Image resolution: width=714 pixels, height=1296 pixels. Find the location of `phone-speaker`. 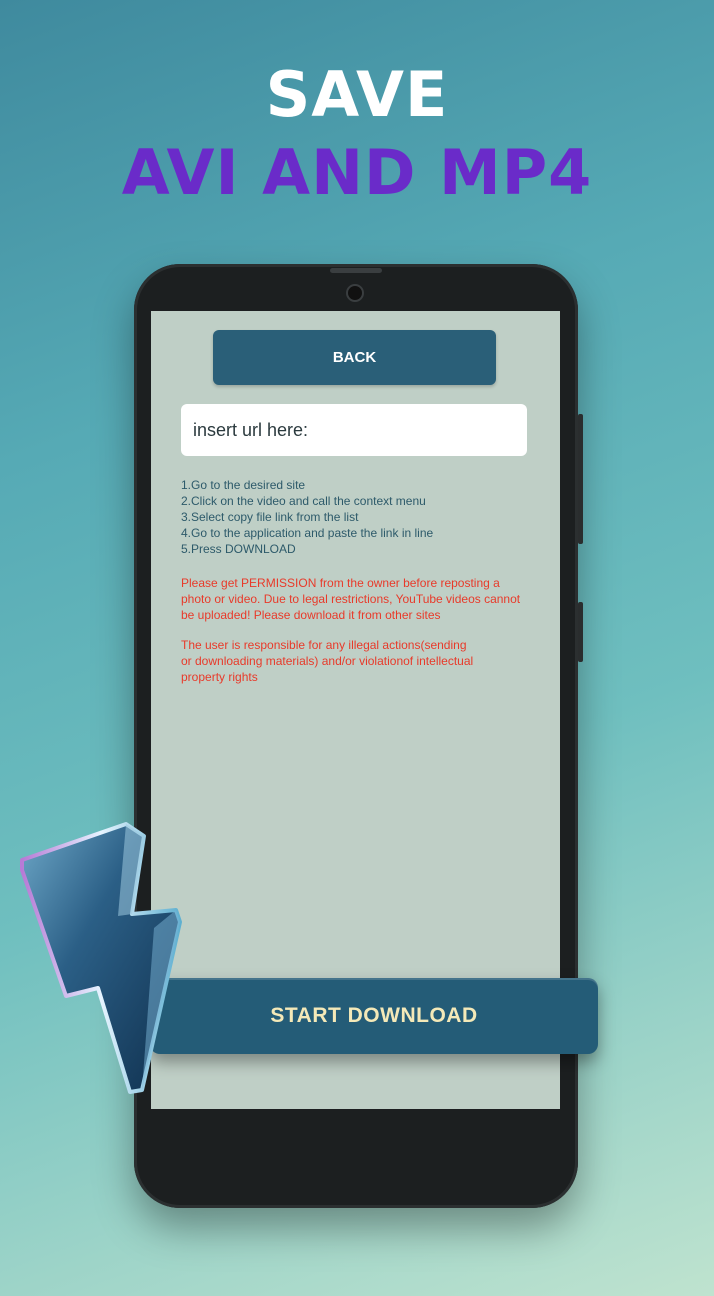

phone-speaker is located at coordinates (356, 270).